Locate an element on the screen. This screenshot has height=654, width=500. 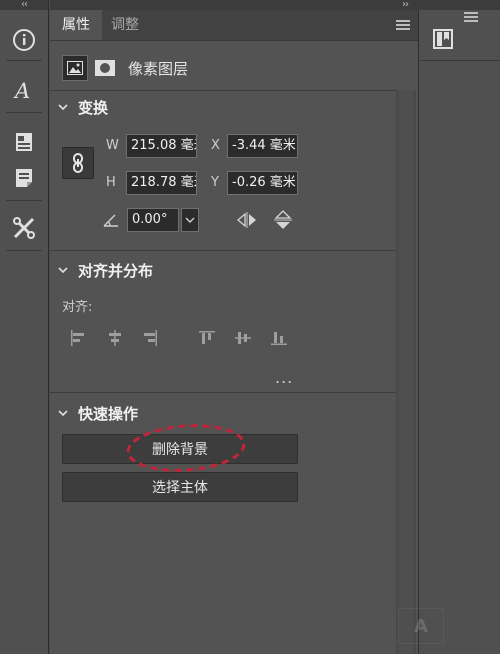
character-icon: A is located at coordinates (24, 90).